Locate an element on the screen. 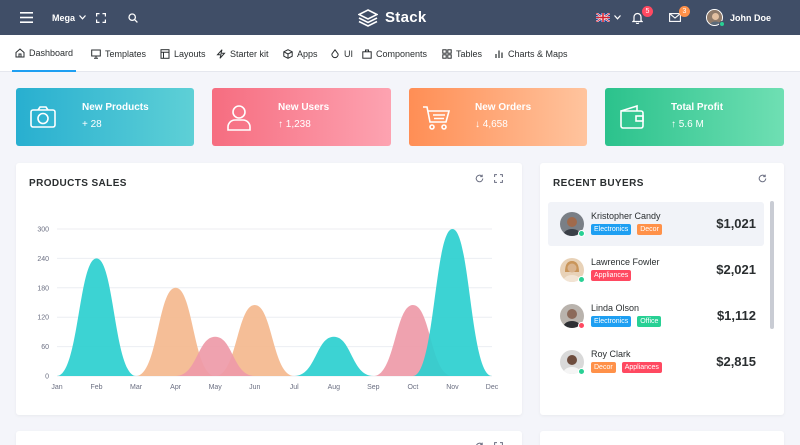 The image size is (800, 445). fullscreen-button is located at coordinates (101, 17).